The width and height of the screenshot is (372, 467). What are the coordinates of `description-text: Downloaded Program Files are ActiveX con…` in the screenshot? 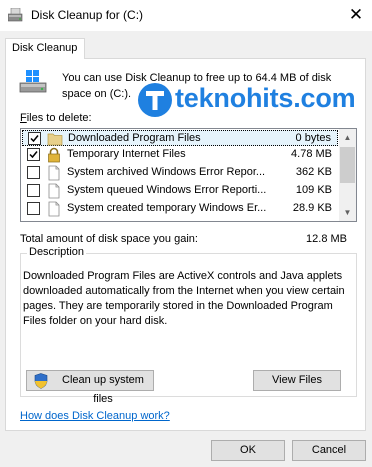 It's located at (184, 298).